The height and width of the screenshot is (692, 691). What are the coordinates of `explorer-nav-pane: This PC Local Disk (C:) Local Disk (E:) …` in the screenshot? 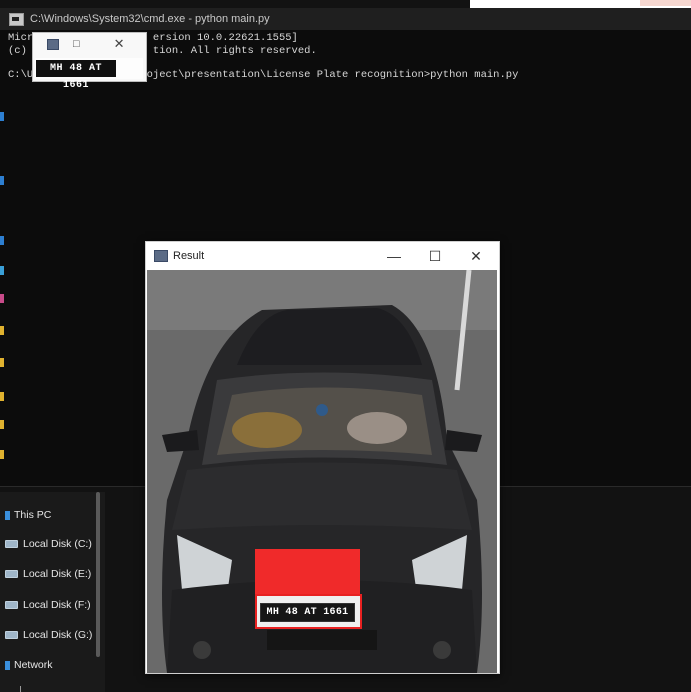 It's located at (52, 592).